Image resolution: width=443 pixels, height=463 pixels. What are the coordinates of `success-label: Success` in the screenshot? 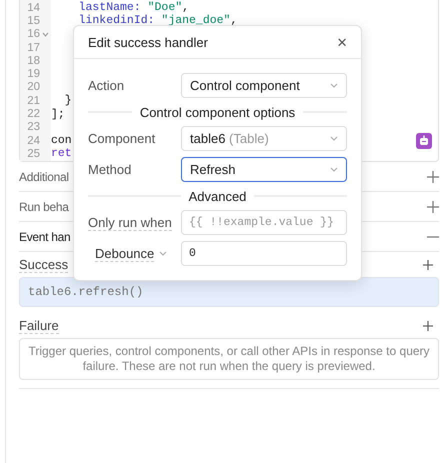 It's located at (43, 264).